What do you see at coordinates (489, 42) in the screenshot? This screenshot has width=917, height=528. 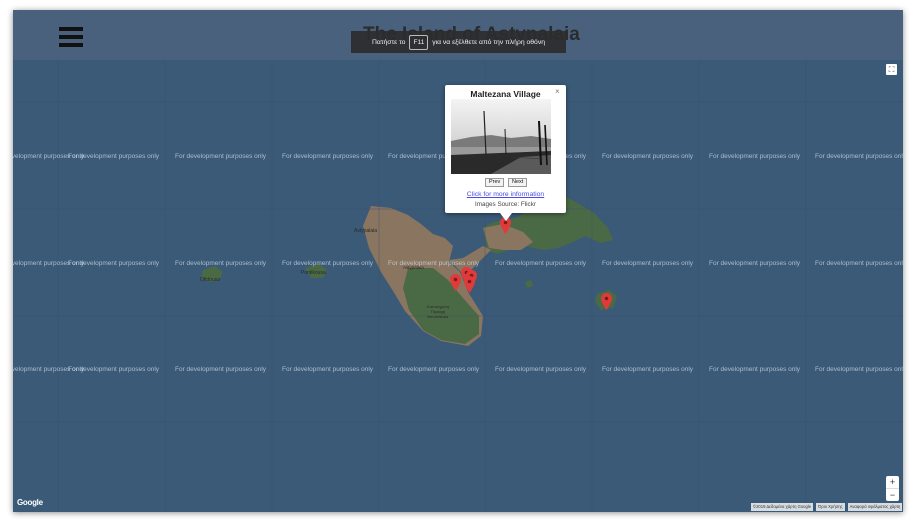 I see `fullscreen-notice-text-after: για να εξέλθετε από την πλήρη οθόνη` at bounding box center [489, 42].